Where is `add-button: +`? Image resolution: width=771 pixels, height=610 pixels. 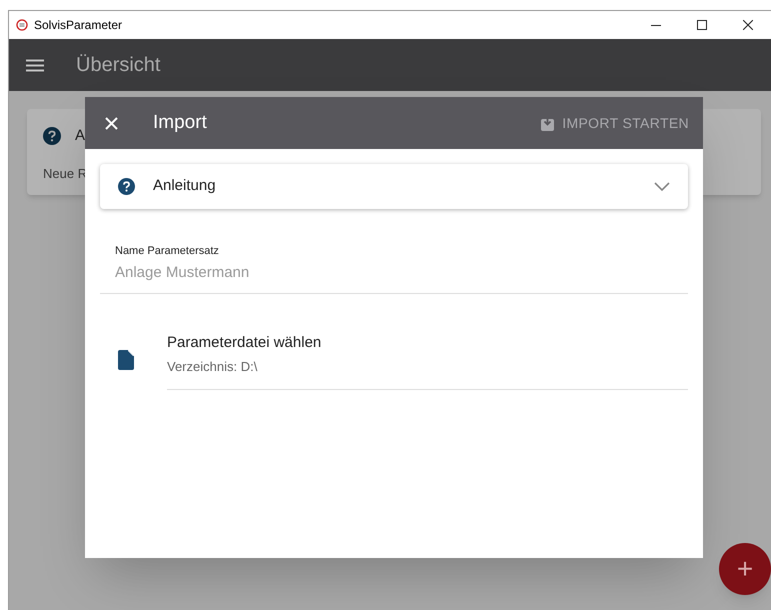
add-button: + is located at coordinates (745, 569).